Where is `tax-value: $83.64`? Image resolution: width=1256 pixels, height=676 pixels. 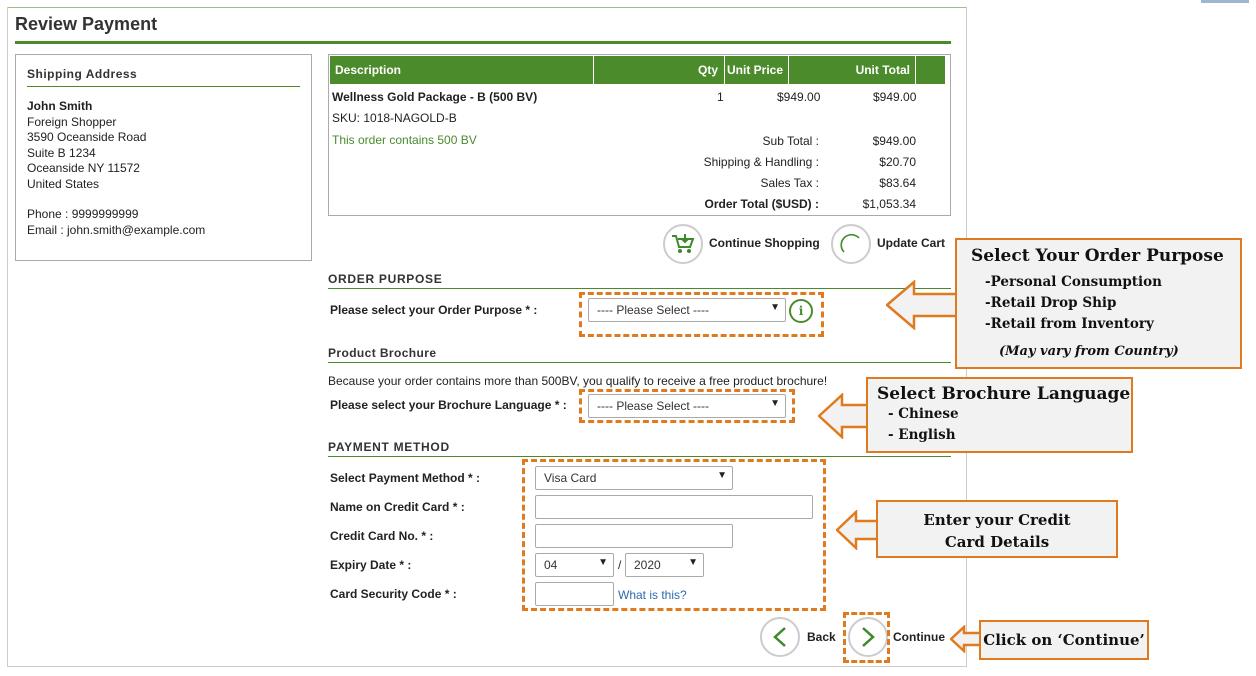
tax-value: $83.64 is located at coordinates (897, 183).